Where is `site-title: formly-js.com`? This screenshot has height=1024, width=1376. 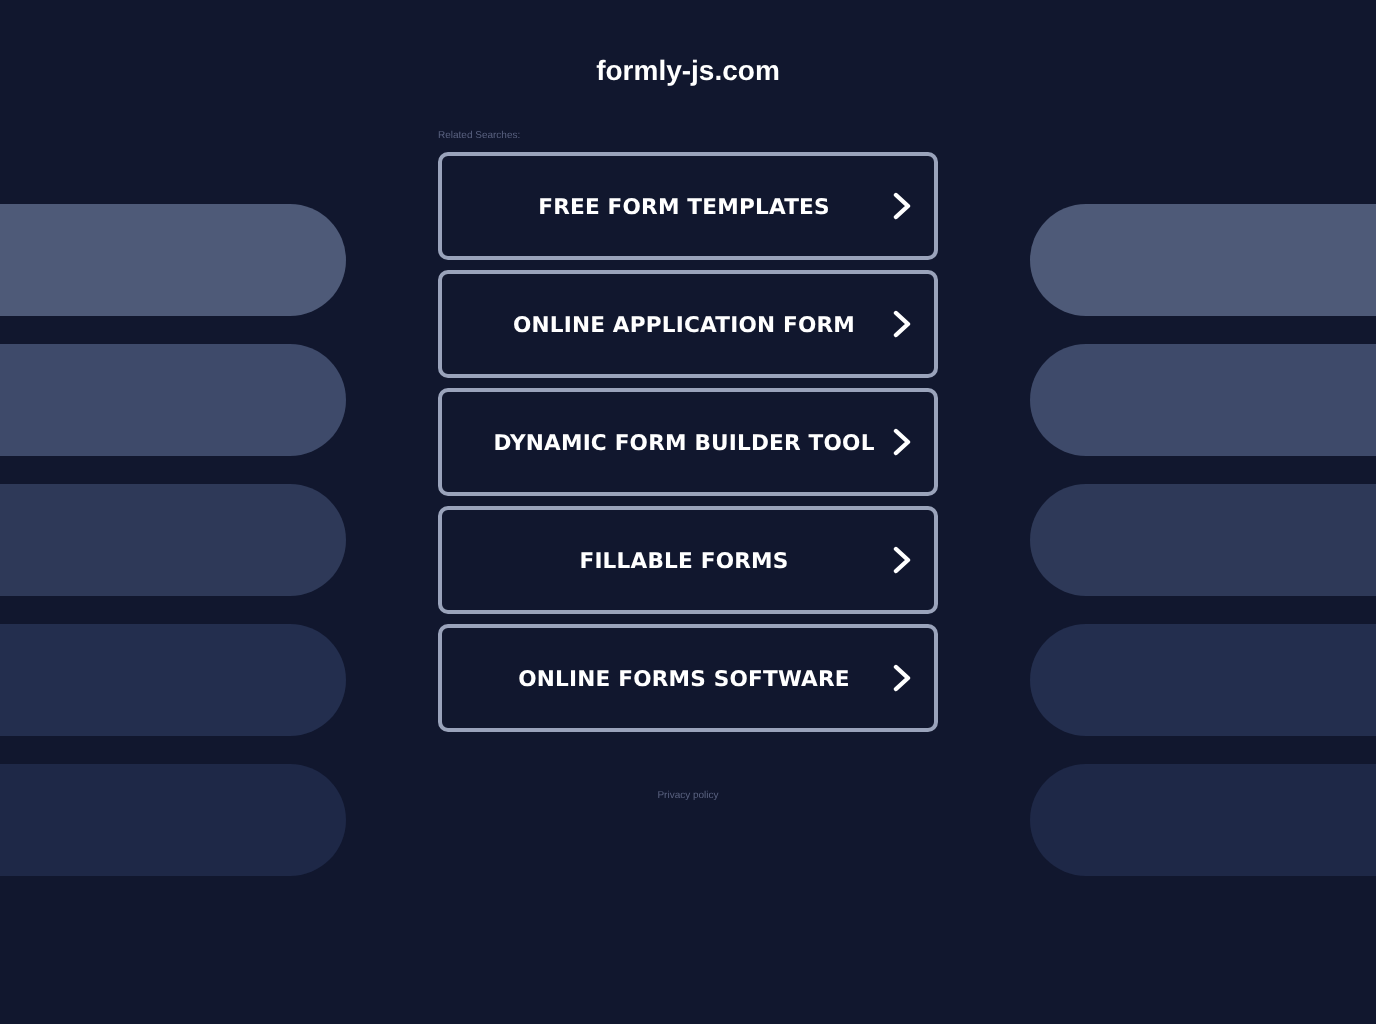 site-title: formly-js.com is located at coordinates (688, 70).